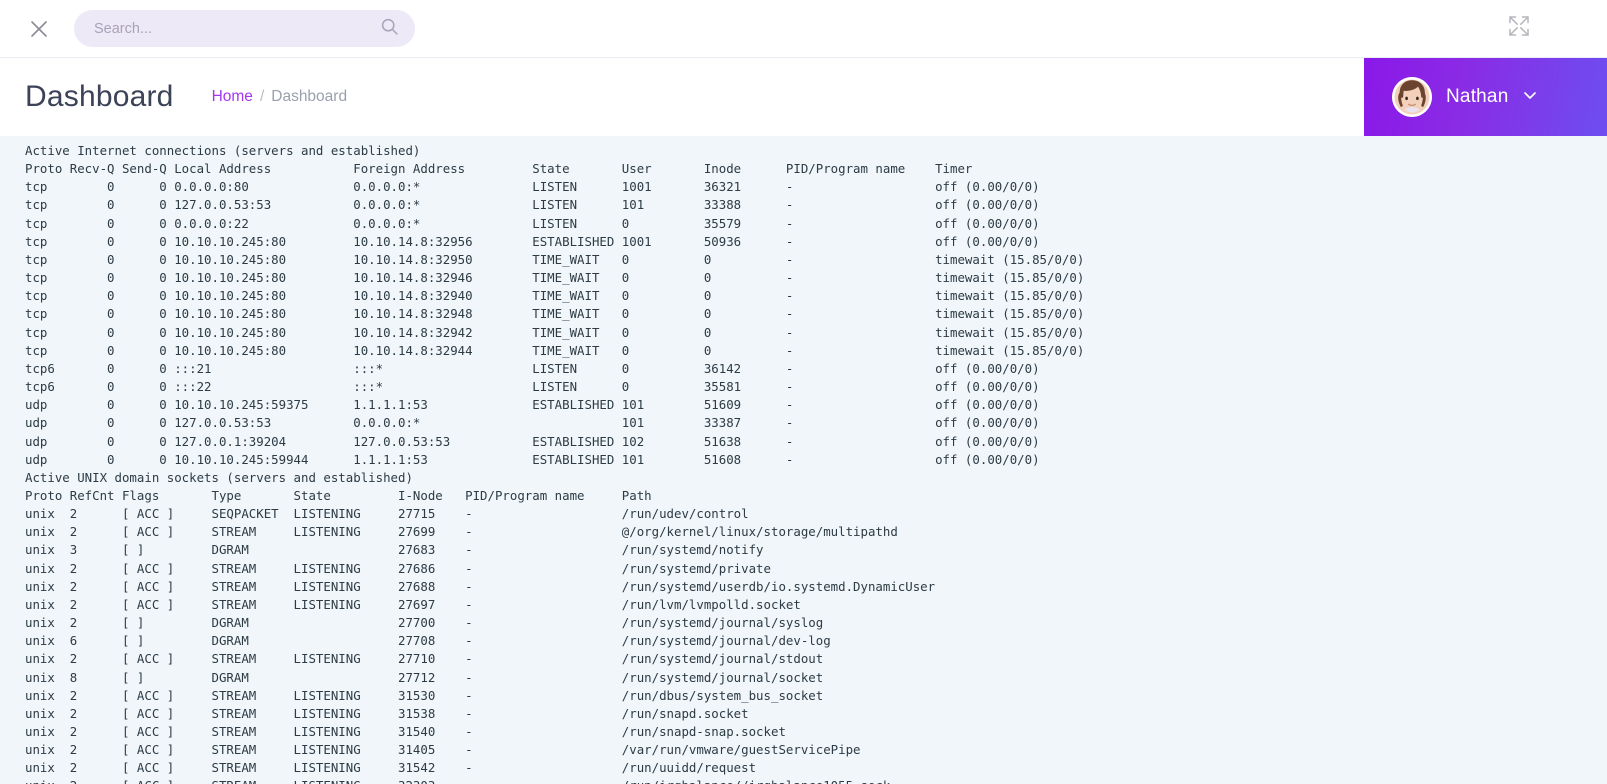 The image size is (1607, 784). I want to click on search-input, so click(234, 28).